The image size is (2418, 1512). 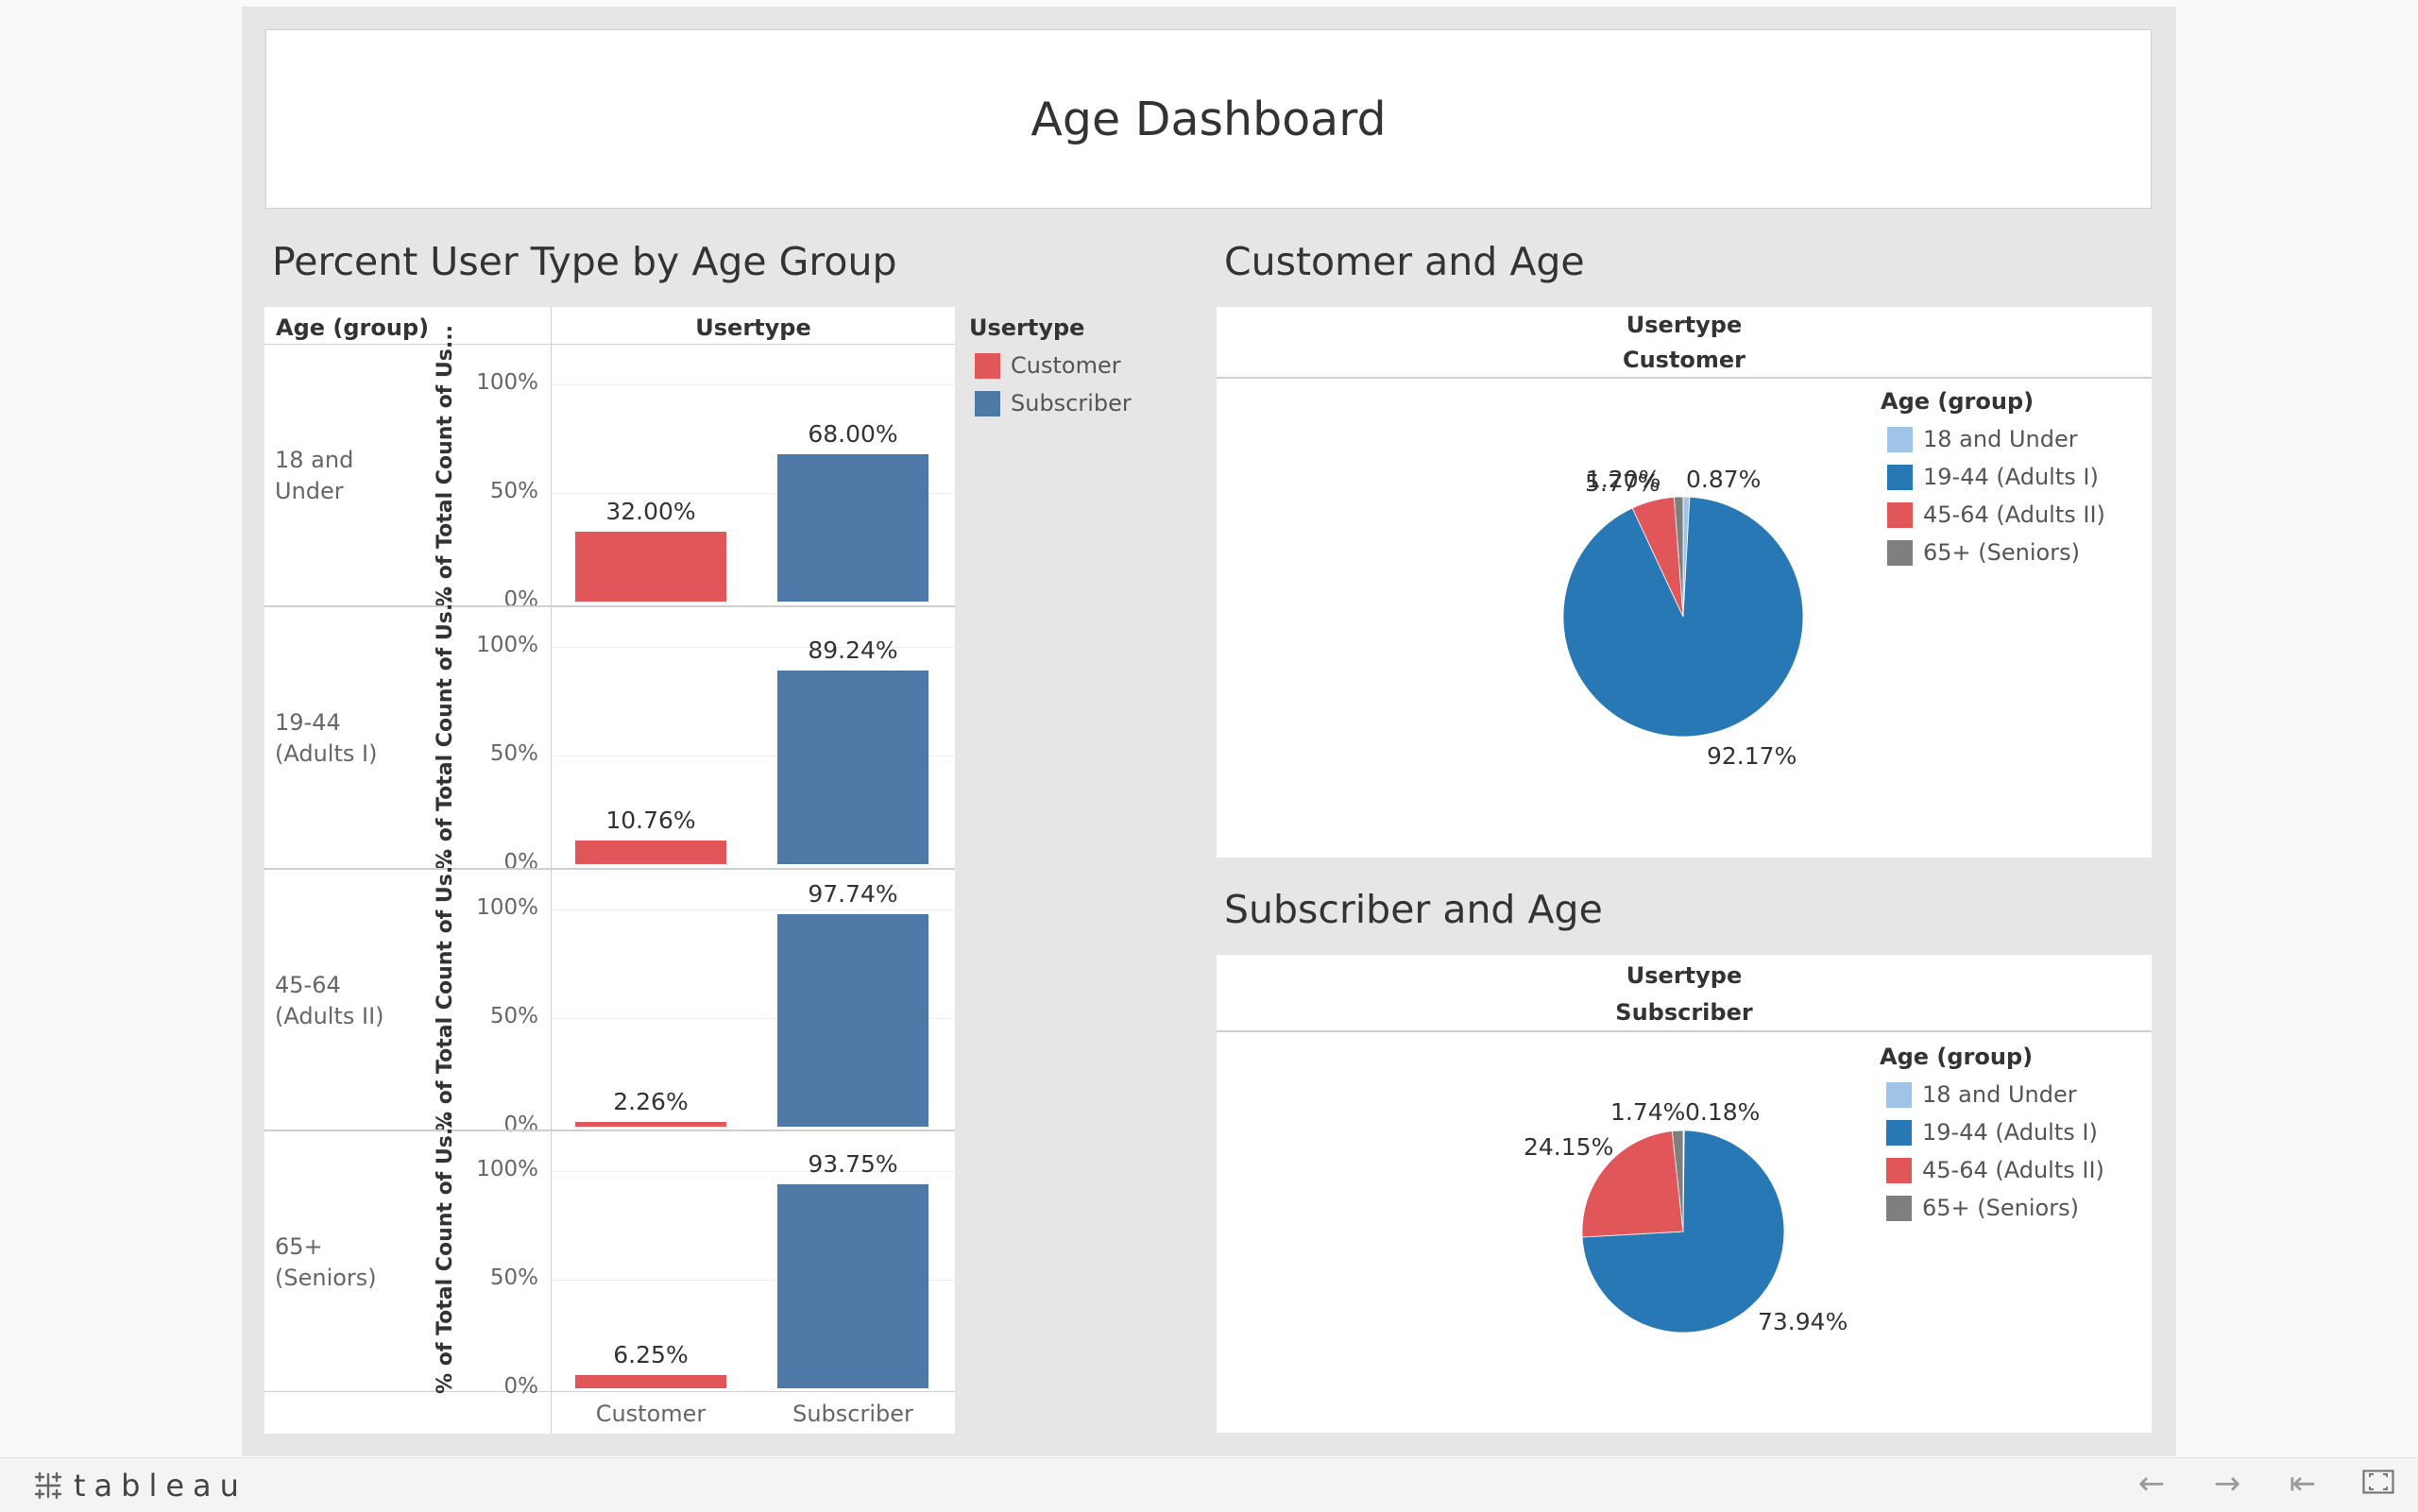 I want to click on tableau-plus-icon, so click(x=48, y=1485).